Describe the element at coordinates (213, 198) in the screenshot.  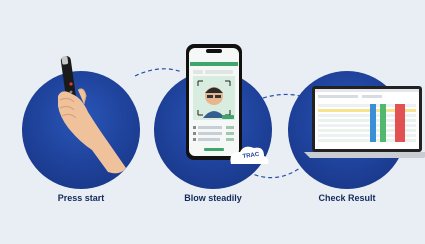
I see `step-2-label: Blow steadily` at that location.